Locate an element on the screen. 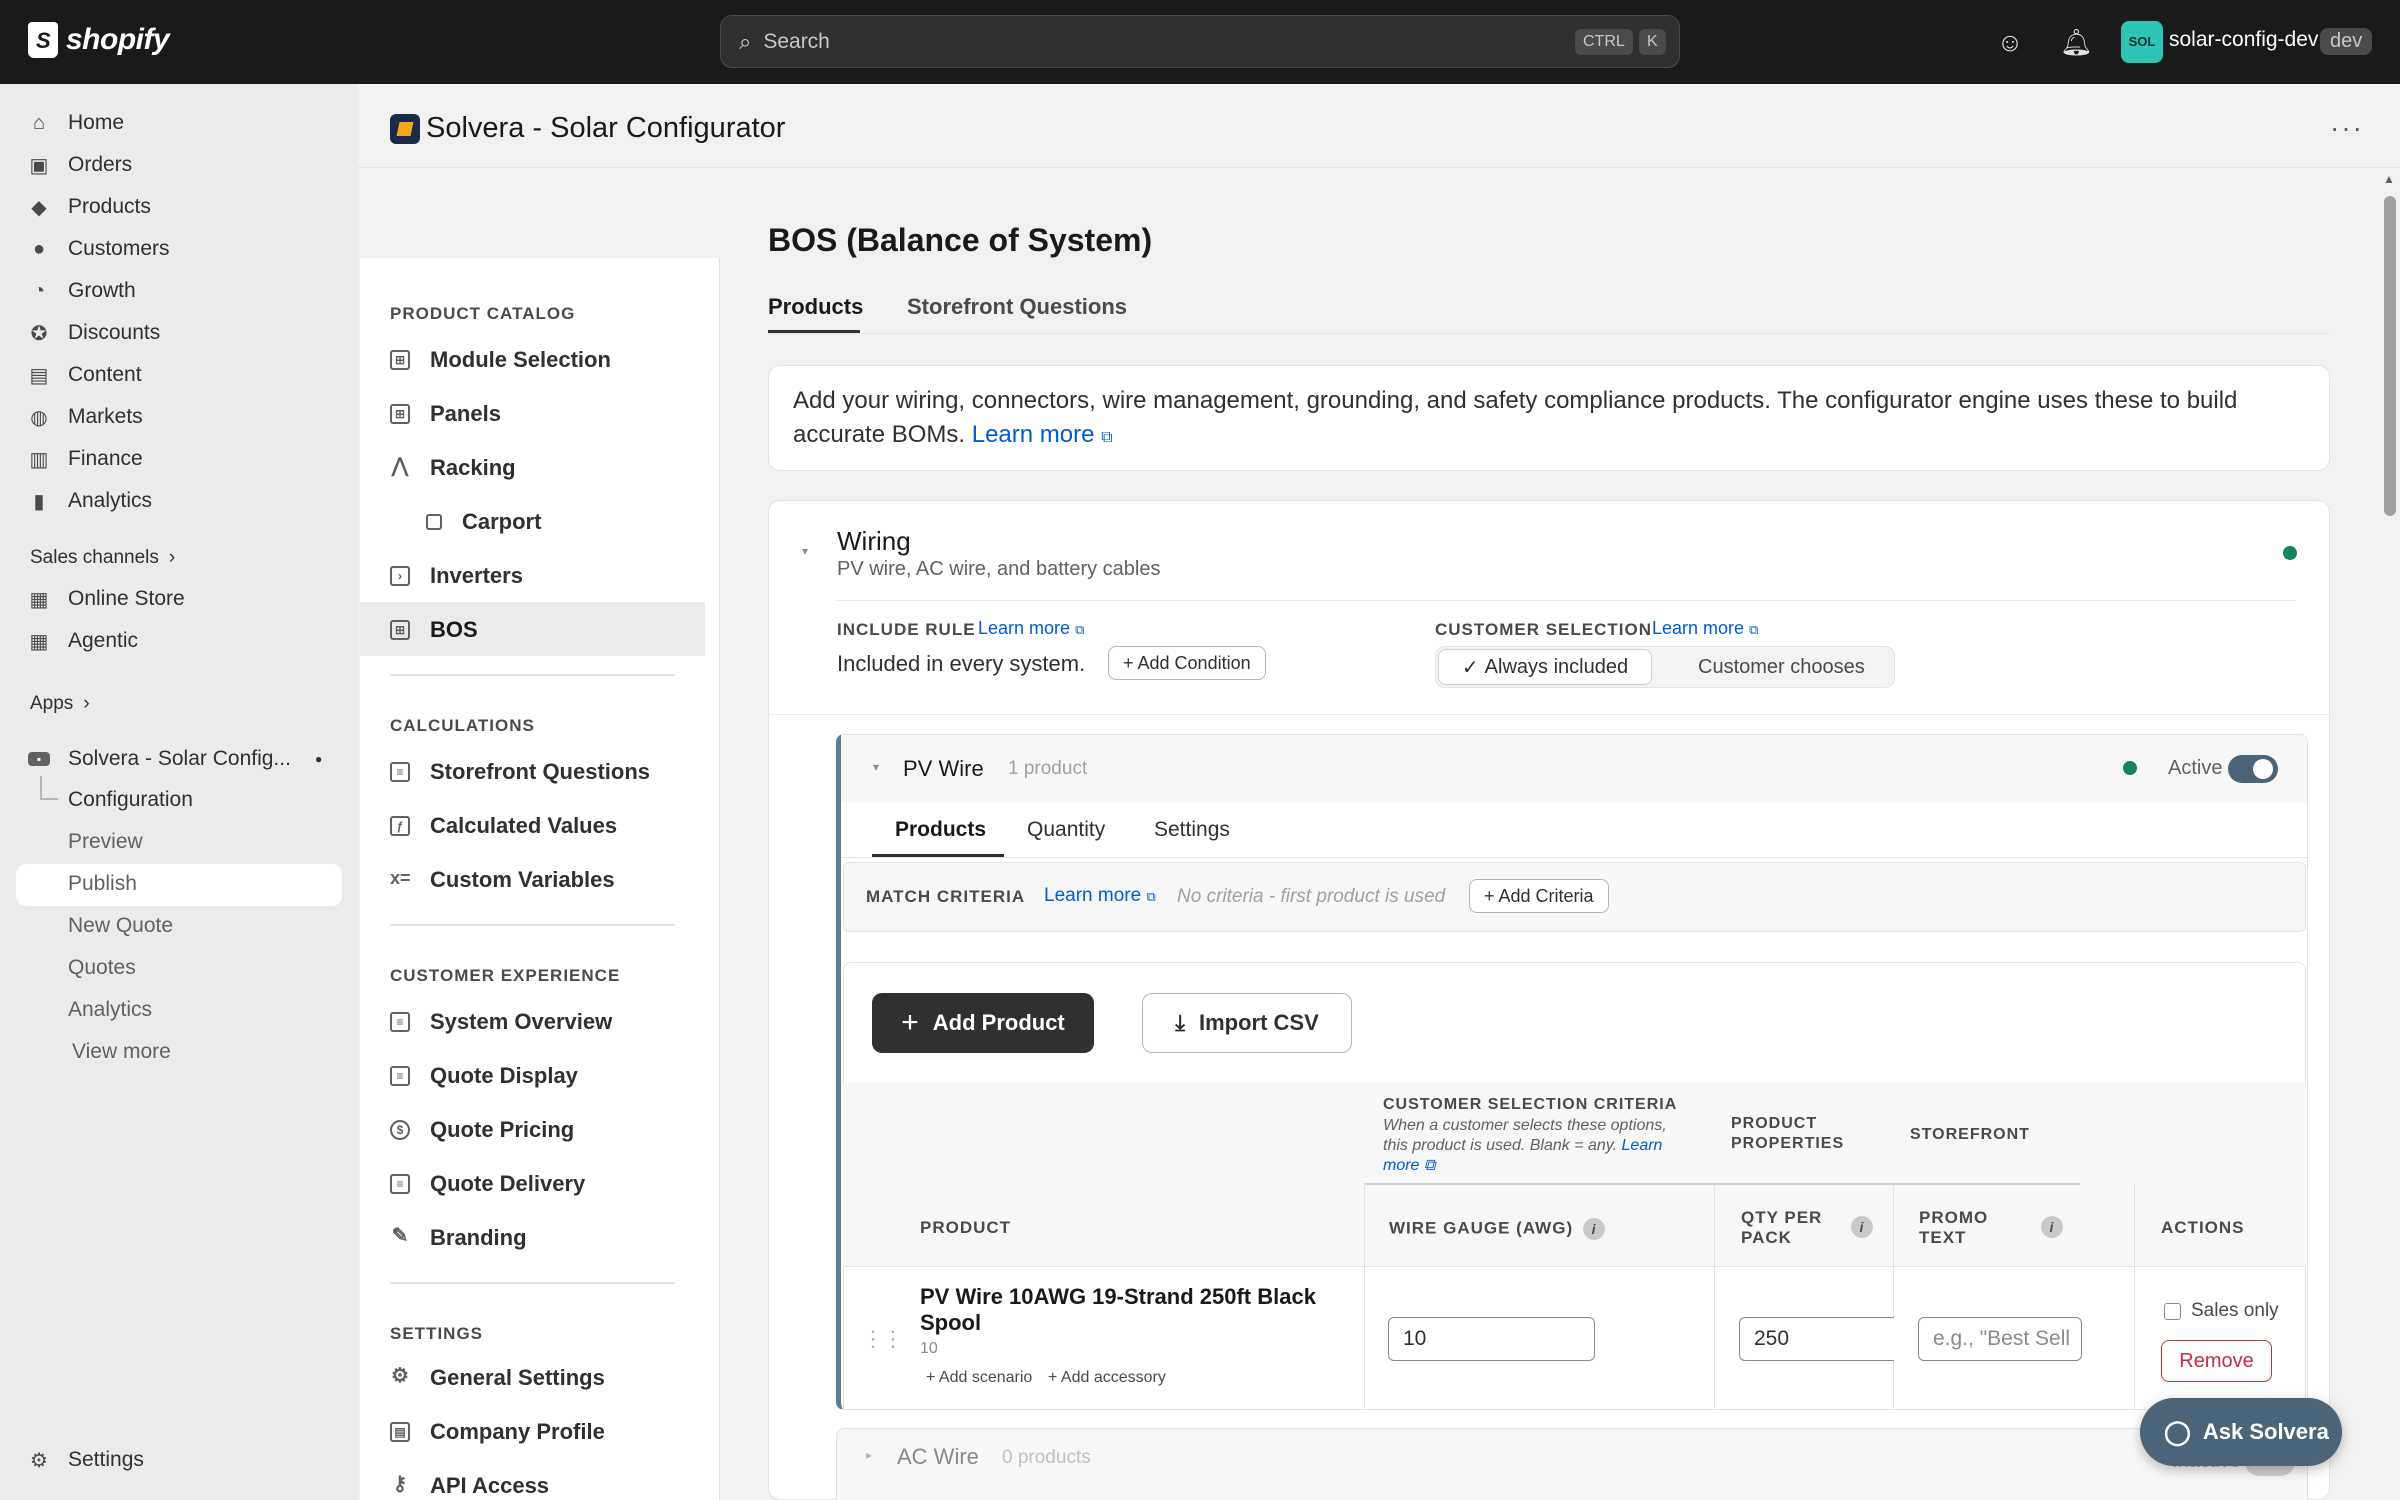  expand-caret-icon: ▸ is located at coordinates (869, 1455).